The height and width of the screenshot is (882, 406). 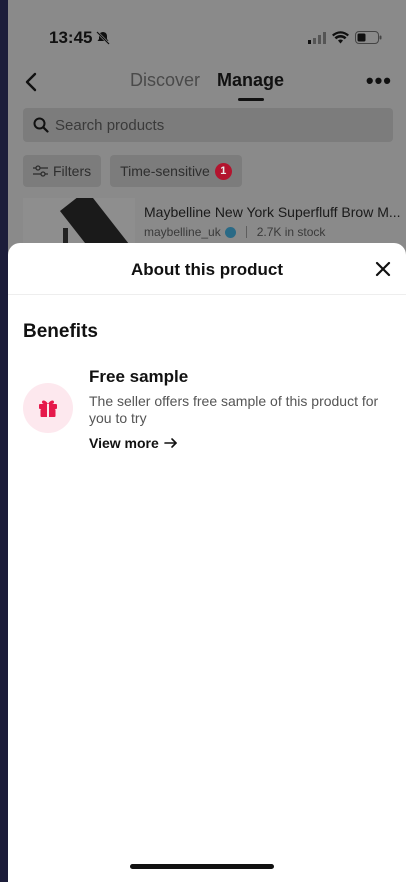 I want to click on product-meta: maybelline_uk 2.7K in stock, so click(x=234, y=232).